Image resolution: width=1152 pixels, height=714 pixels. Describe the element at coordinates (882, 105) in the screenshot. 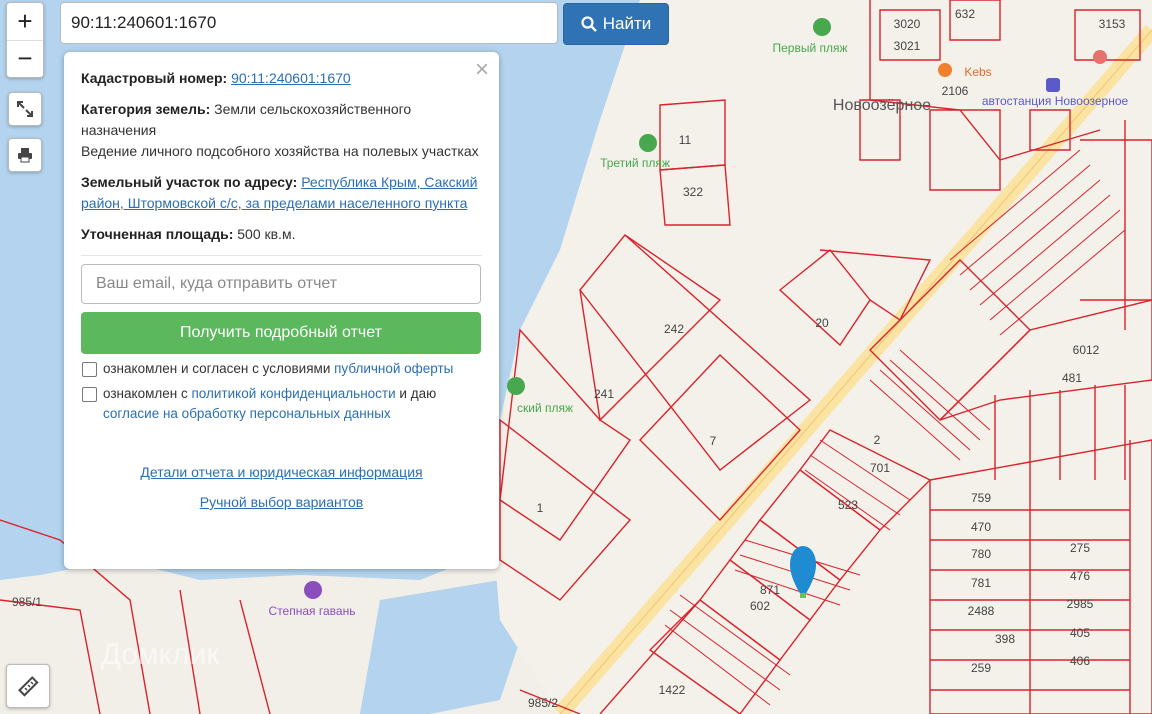

I see `svg-text: Новоозёрное` at that location.